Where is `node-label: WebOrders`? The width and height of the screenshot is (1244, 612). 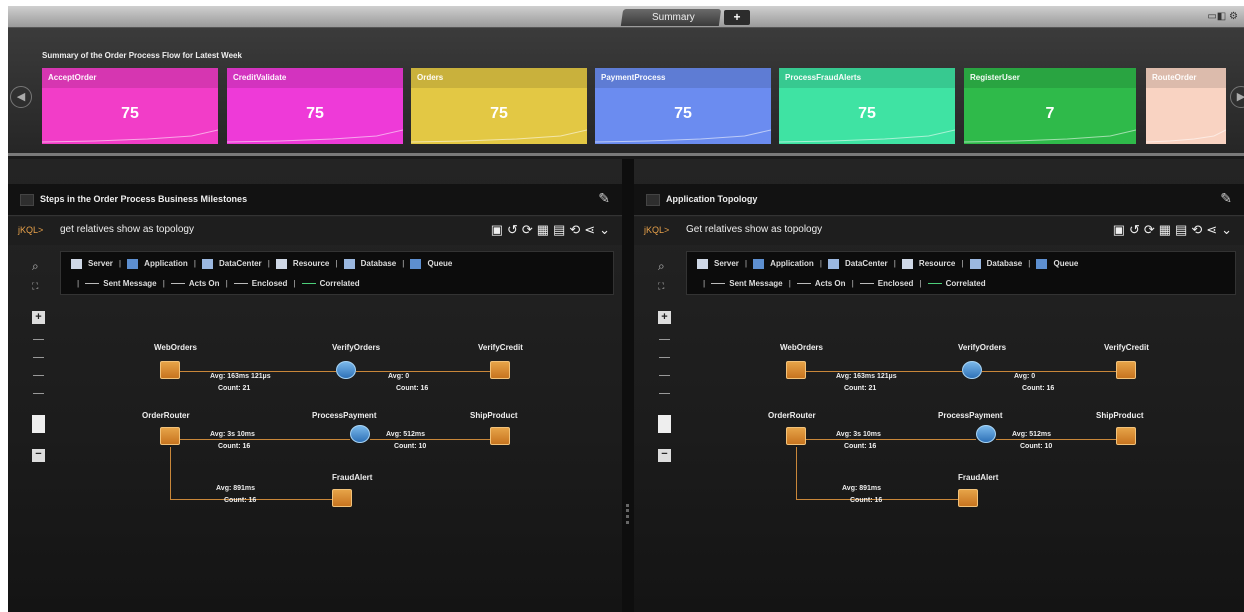
node-label: WebOrders is located at coordinates (175, 347).